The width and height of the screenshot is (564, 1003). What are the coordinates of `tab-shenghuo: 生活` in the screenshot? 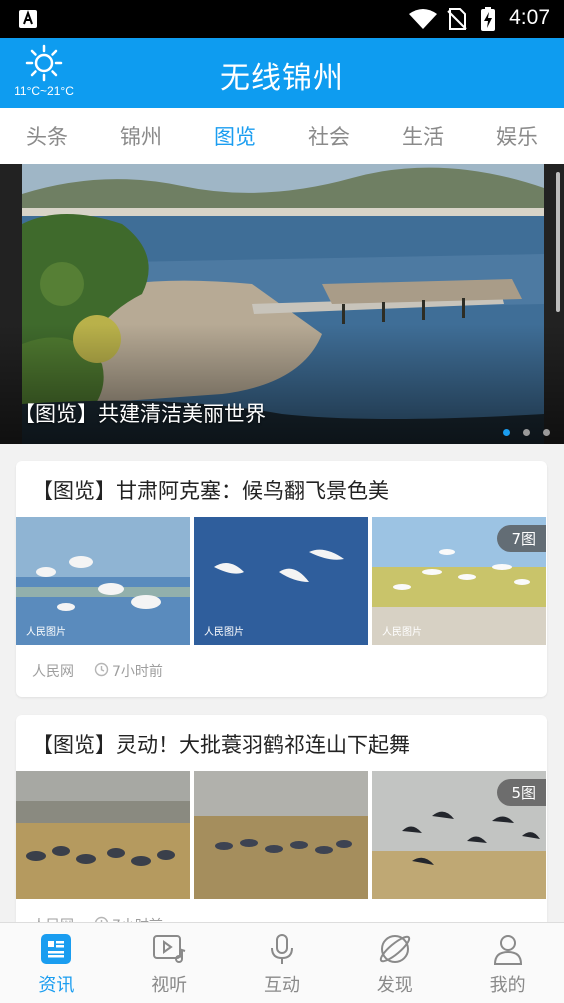 It's located at (423, 136).